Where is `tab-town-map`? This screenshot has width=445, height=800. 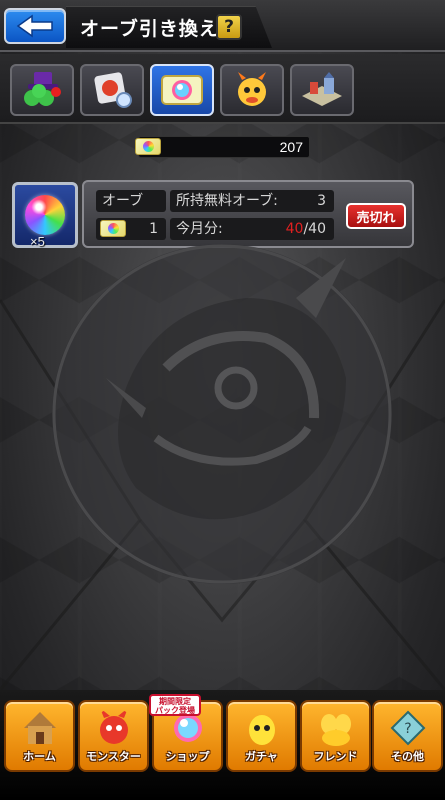 tab-town-map is located at coordinates (322, 90).